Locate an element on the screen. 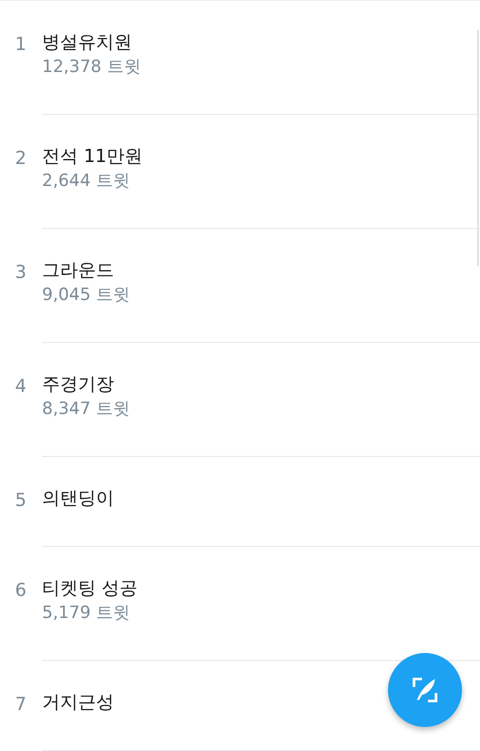 The image size is (480, 751). trend-name: 거지근성 is located at coordinates (78, 703).